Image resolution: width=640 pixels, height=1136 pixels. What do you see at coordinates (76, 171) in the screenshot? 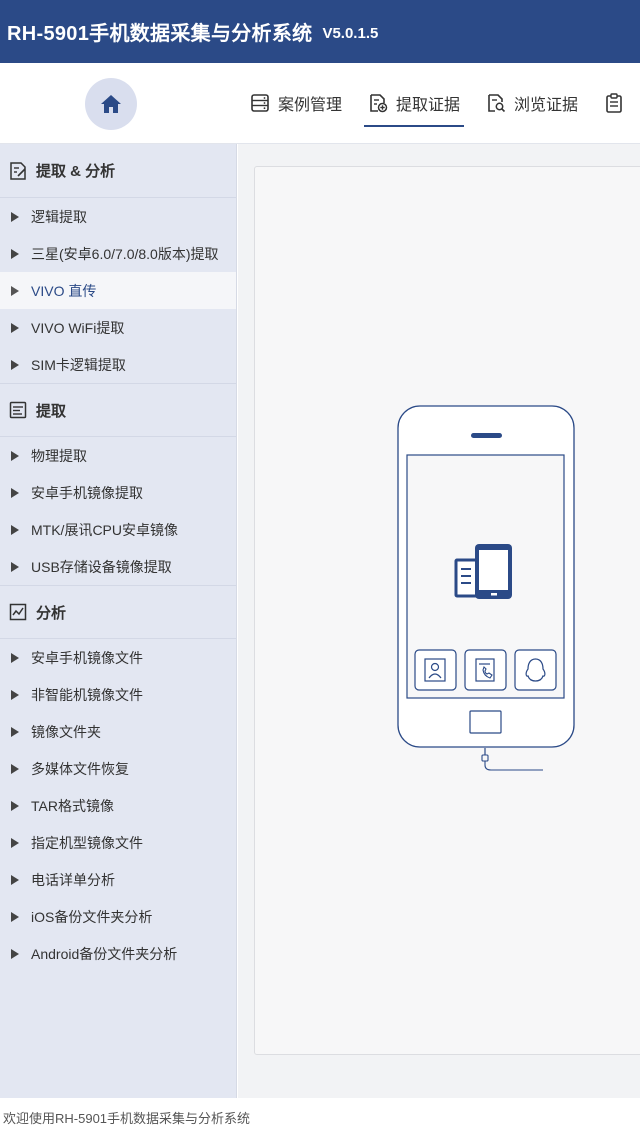
I see `section-title: 提取 & 分析` at bounding box center [76, 171].